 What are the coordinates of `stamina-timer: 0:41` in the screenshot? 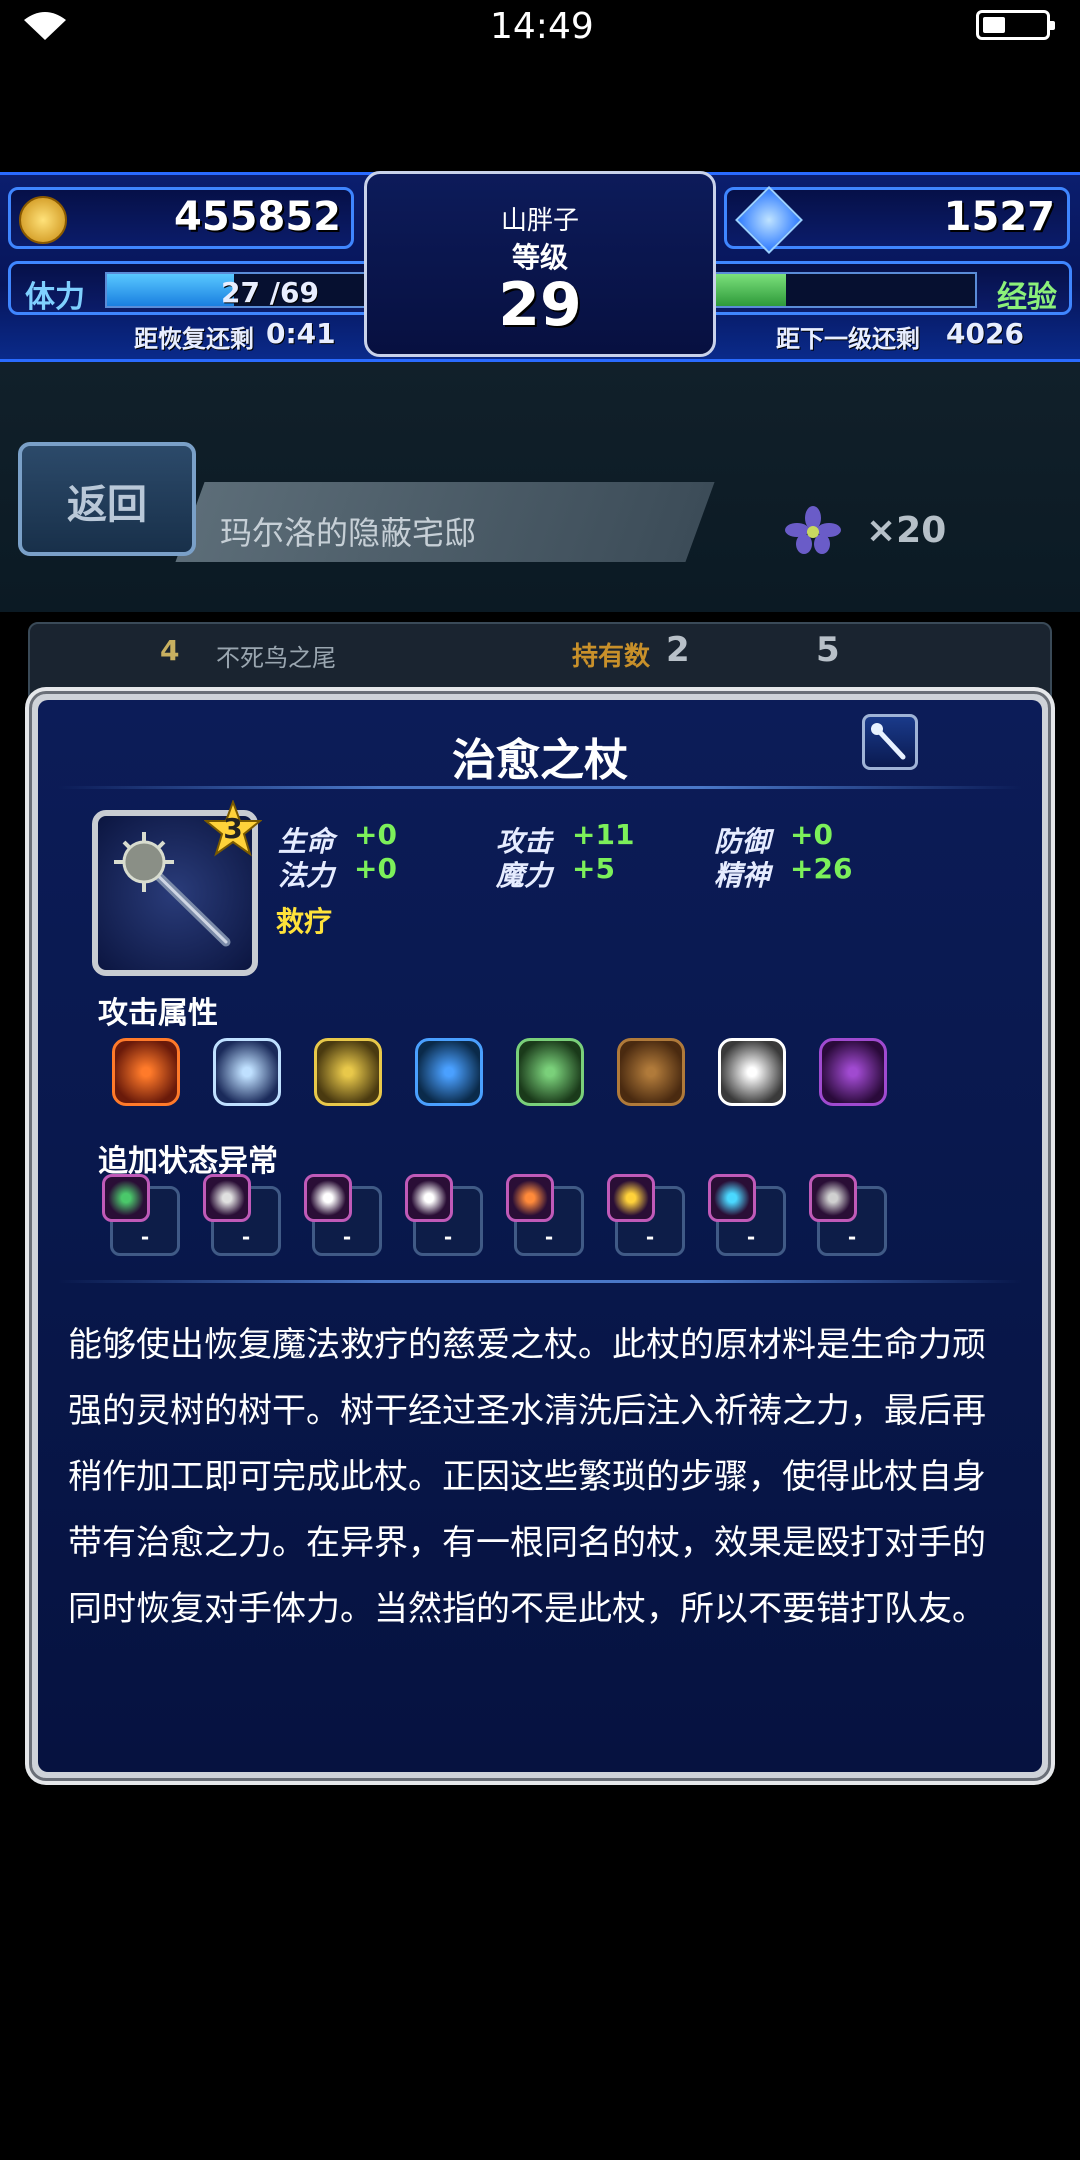 It's located at (301, 333).